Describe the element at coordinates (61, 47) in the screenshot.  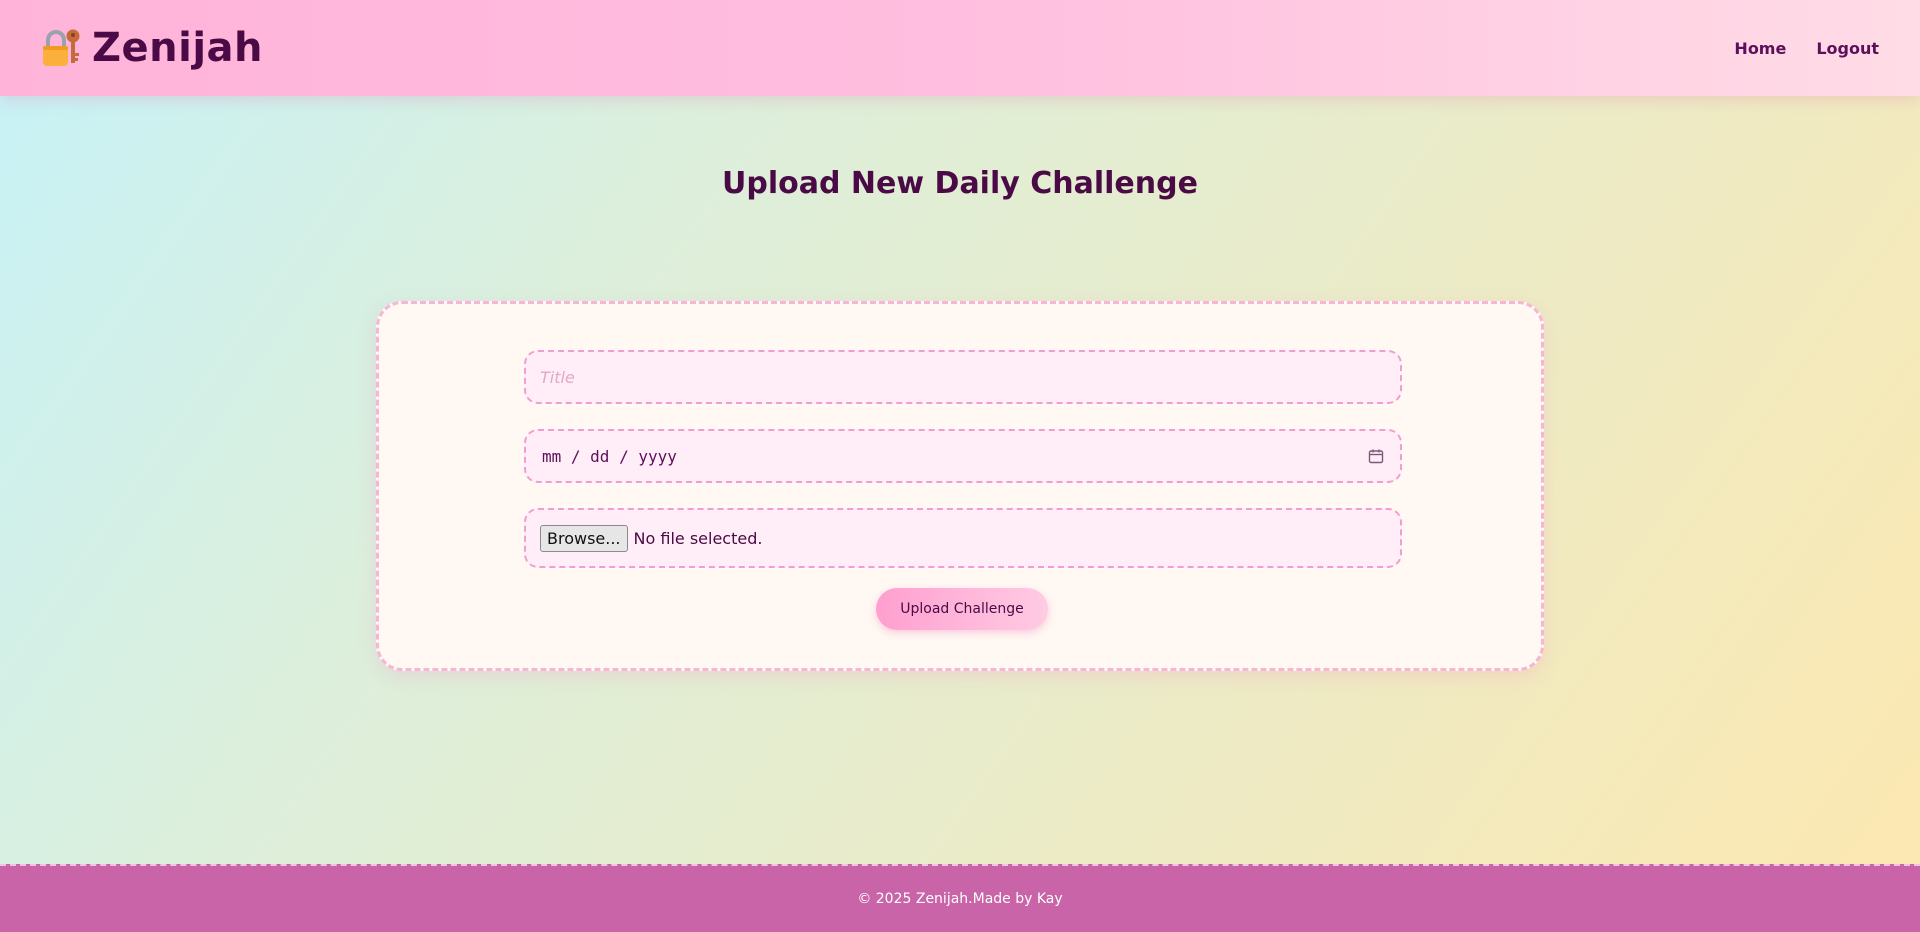
I see `lock-with-key-icon` at that location.